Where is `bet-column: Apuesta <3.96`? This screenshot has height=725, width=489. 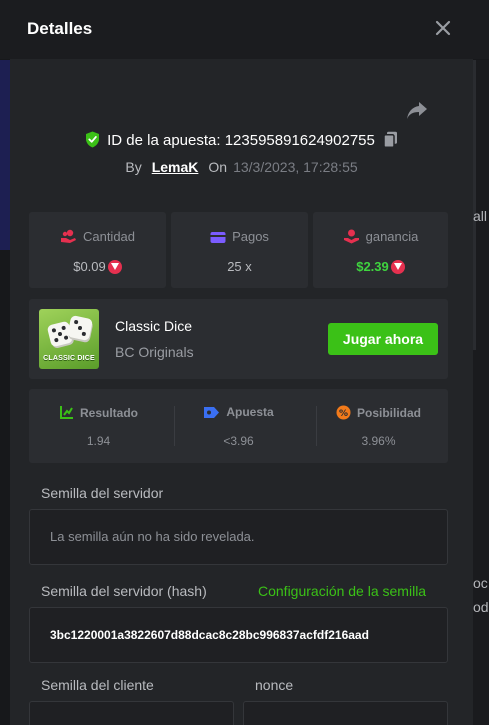 bet-column: Apuesta <3.96 is located at coordinates (238, 426).